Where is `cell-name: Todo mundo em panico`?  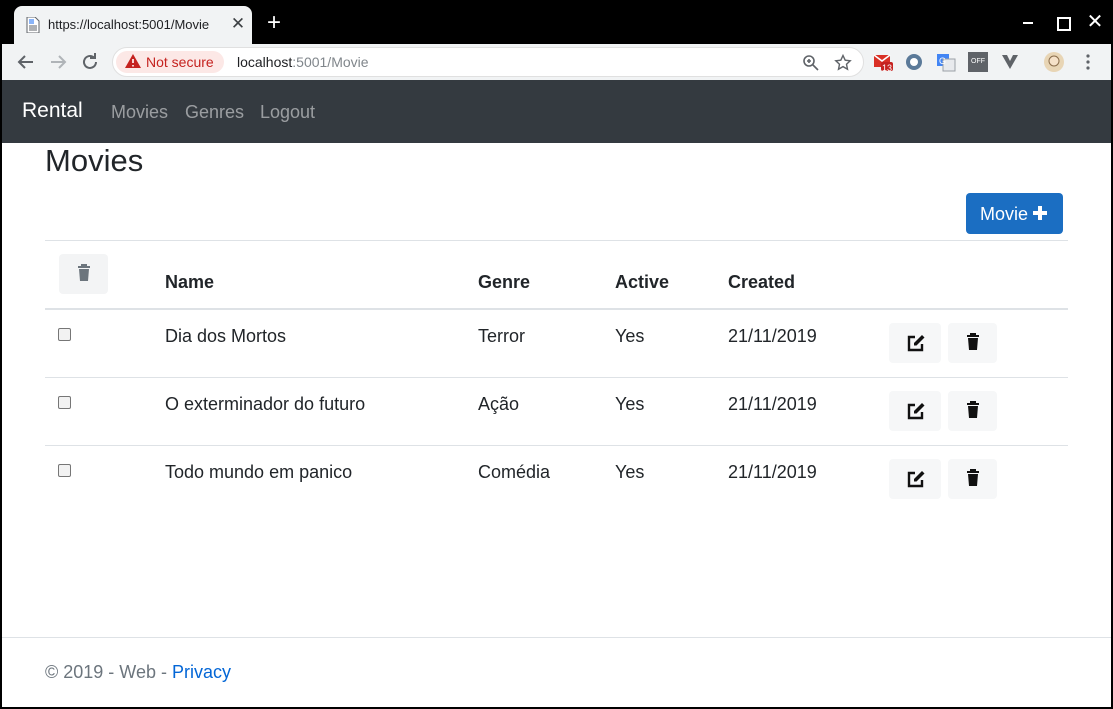
cell-name: Todo mundo em panico is located at coordinates (259, 472).